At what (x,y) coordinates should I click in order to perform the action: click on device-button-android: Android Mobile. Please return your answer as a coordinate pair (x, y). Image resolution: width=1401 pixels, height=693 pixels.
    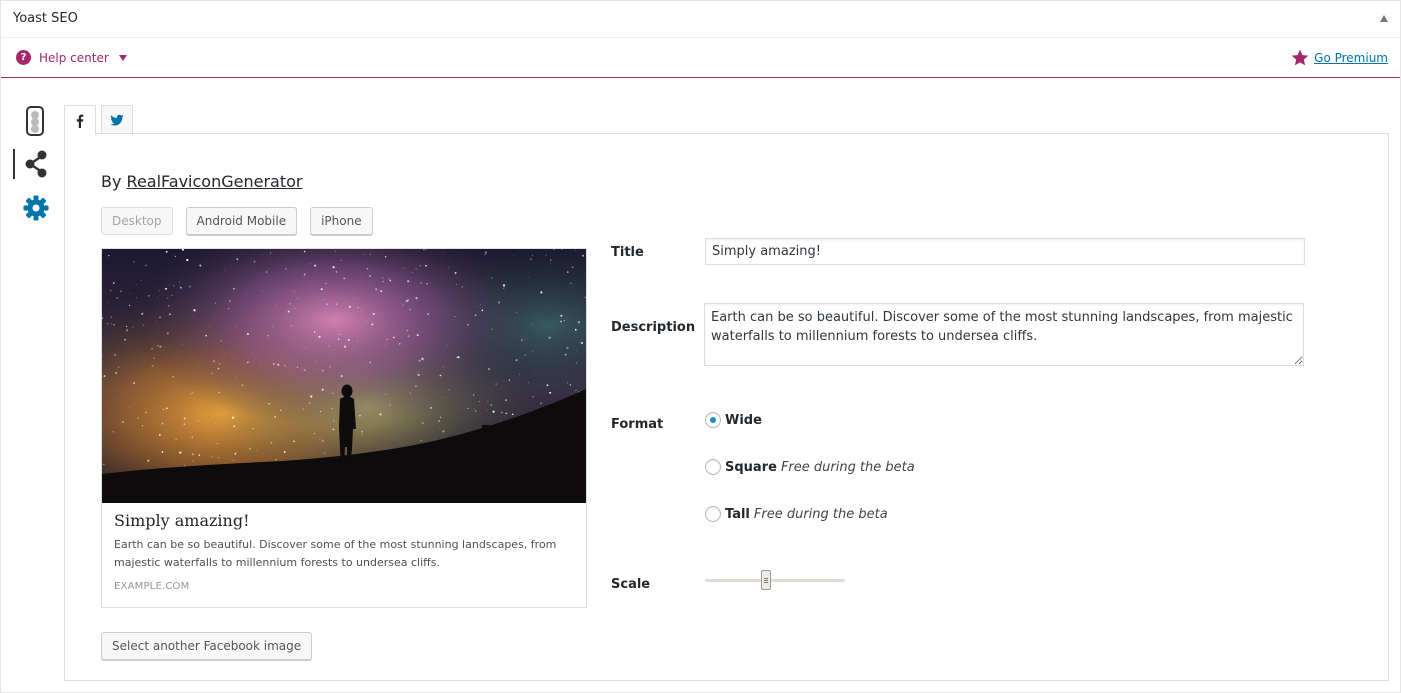
    Looking at the image, I should click on (241, 221).